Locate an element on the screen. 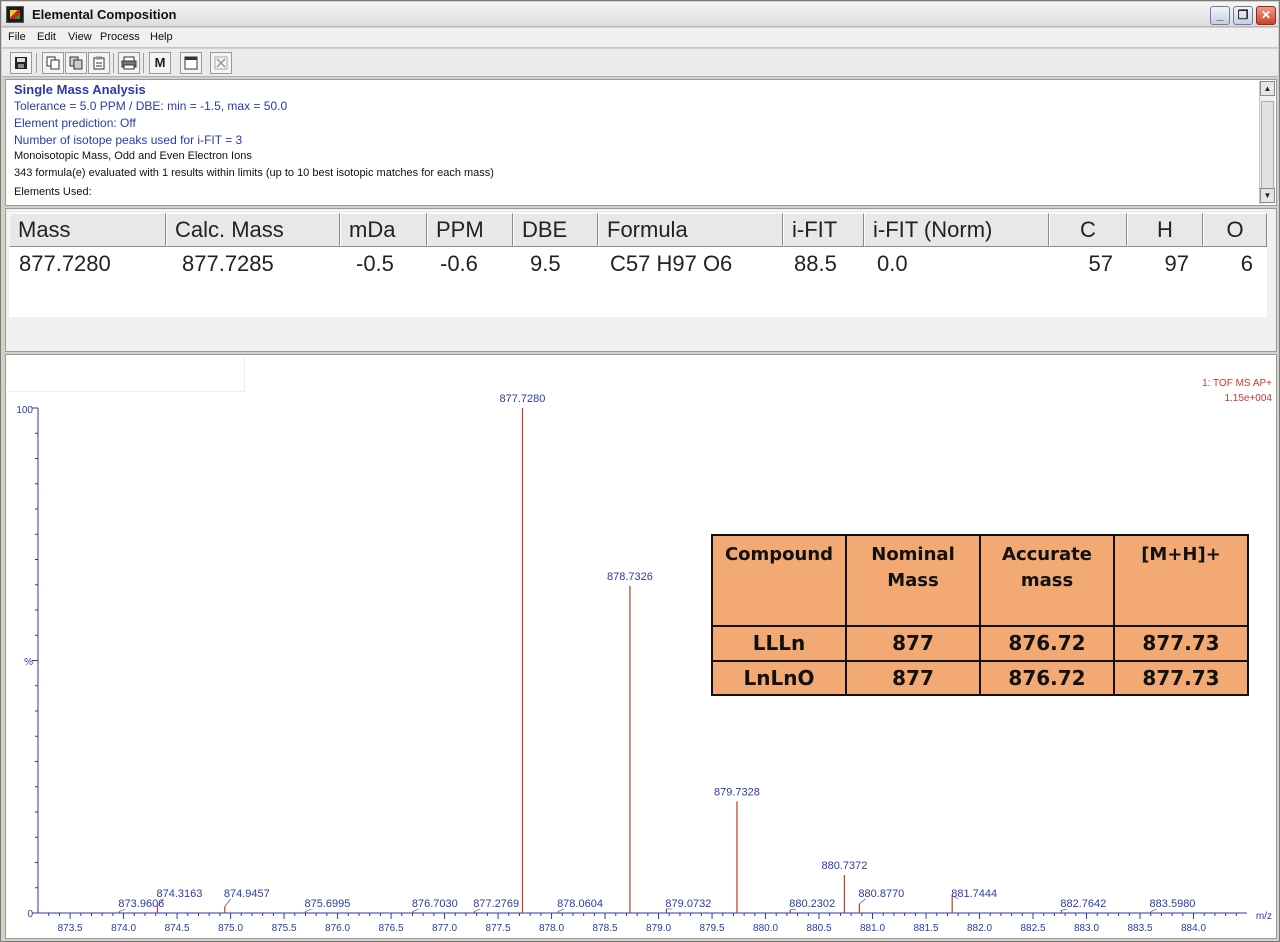  scroll-down-icon: ▼ is located at coordinates (1267, 195).